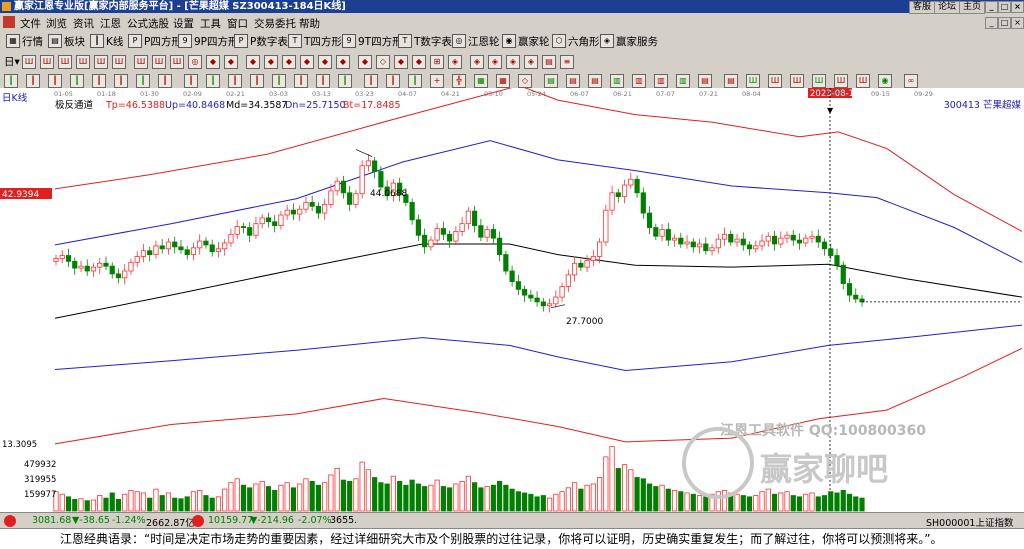 The image size is (1024, 549). Describe the element at coordinates (573, 81) in the screenshot. I see `drawing-tool-26-icon: ▤` at that location.